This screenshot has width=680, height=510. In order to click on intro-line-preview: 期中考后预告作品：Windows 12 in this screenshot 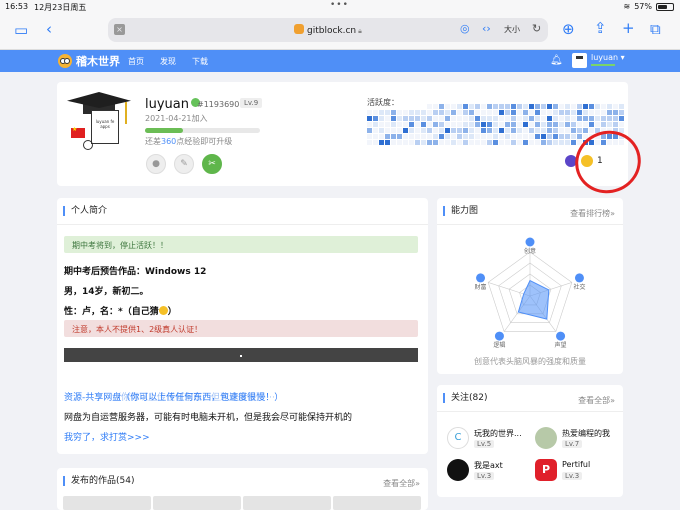, I will do `click(135, 272)`.